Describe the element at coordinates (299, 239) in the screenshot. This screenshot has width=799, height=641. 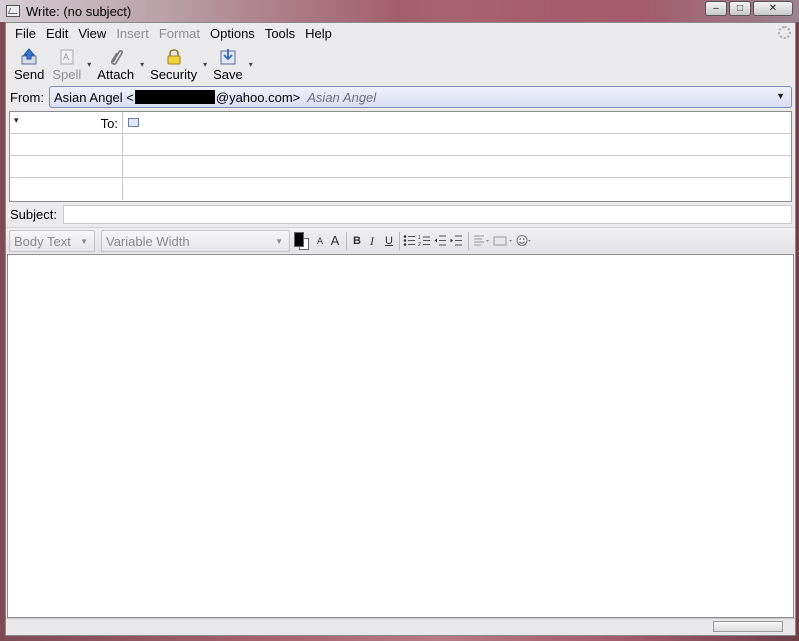
I see `text-color-swatch` at that location.